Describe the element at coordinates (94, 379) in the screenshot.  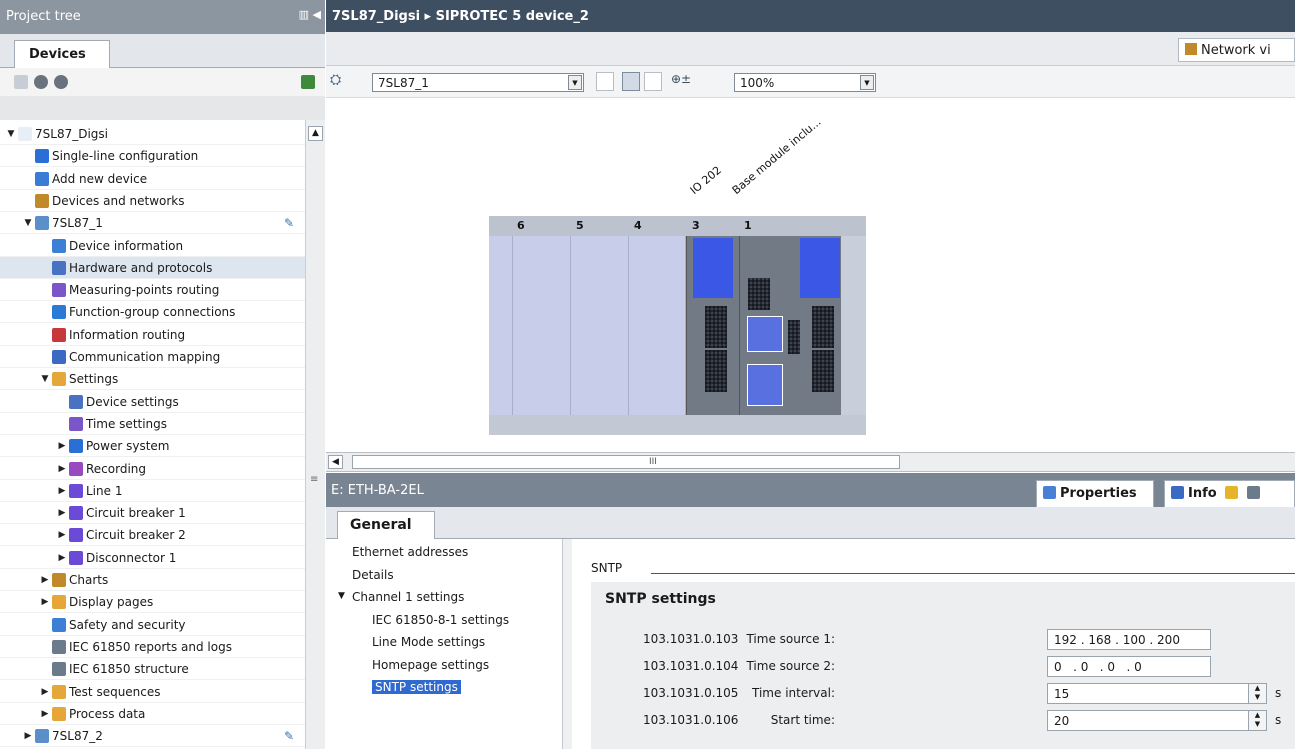
I see `tree-item-label: Settings` at that location.